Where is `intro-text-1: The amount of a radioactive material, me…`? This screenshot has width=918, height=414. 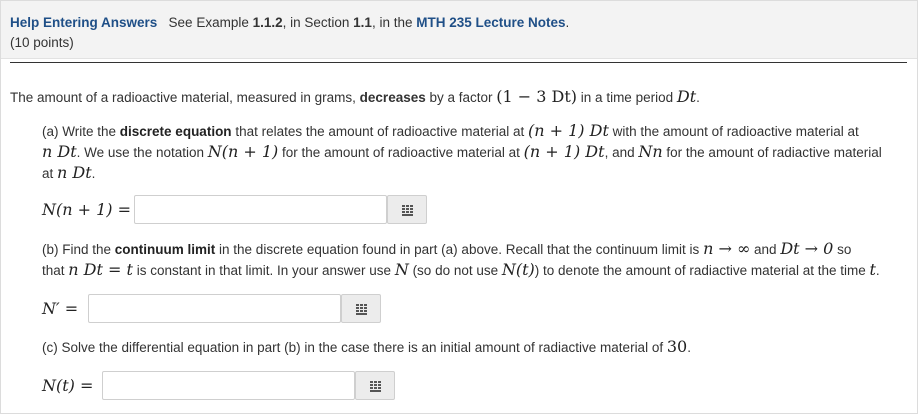
intro-text-1: The amount of a radioactive material, me… is located at coordinates (185, 97).